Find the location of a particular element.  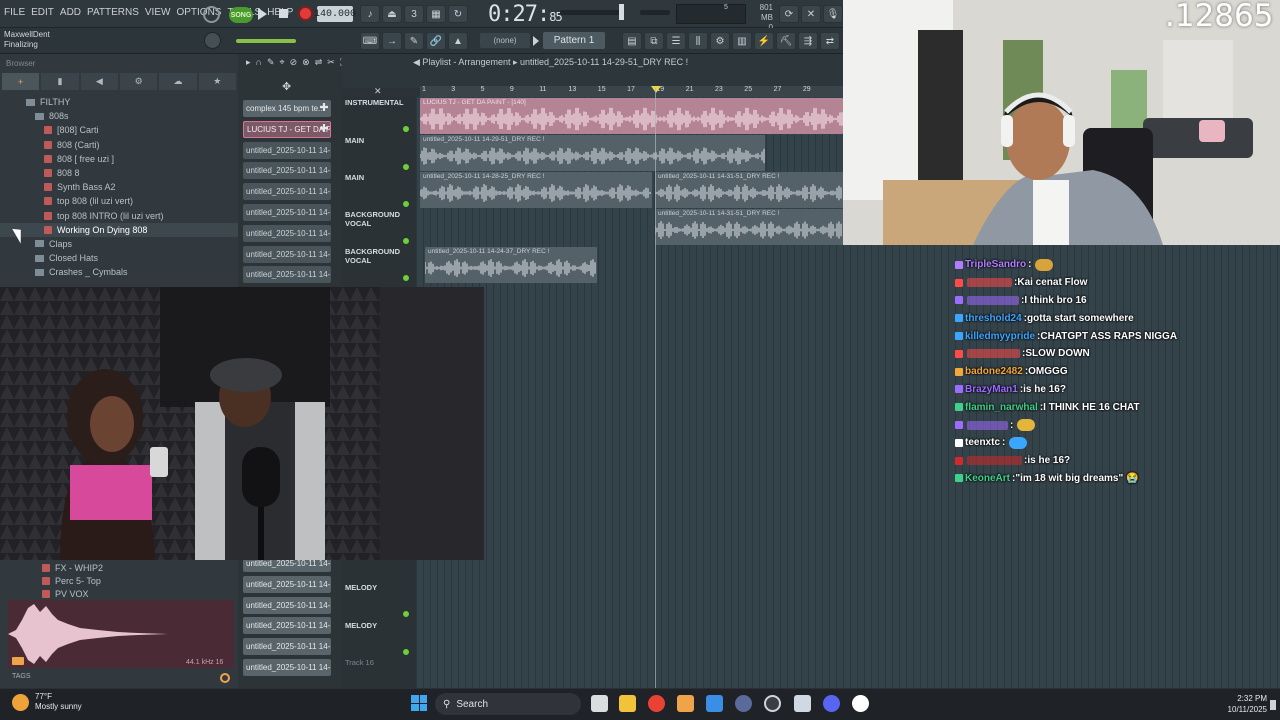

menu-patterns: PATTERNS is located at coordinates (113, 12).